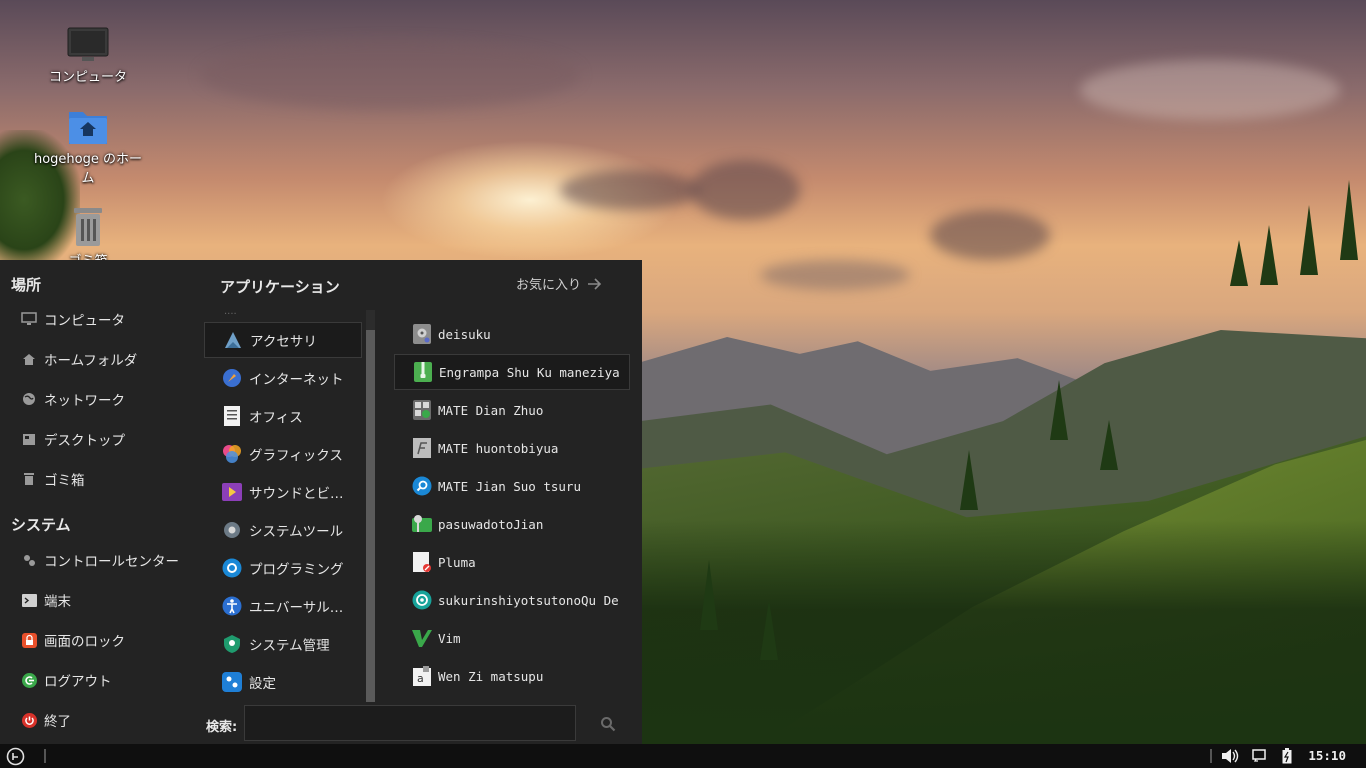 The height and width of the screenshot is (768, 1366). I want to click on system-title: システム, so click(41, 525).